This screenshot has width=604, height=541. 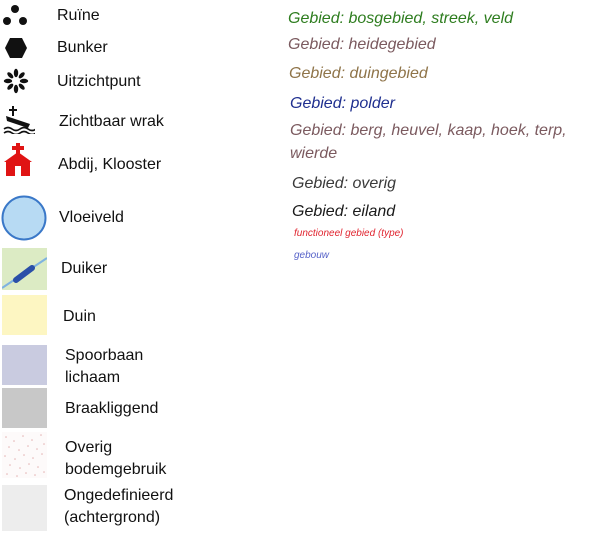 What do you see at coordinates (362, 44) in the screenshot?
I see `area-heide: Gebied: heidegebied` at bounding box center [362, 44].